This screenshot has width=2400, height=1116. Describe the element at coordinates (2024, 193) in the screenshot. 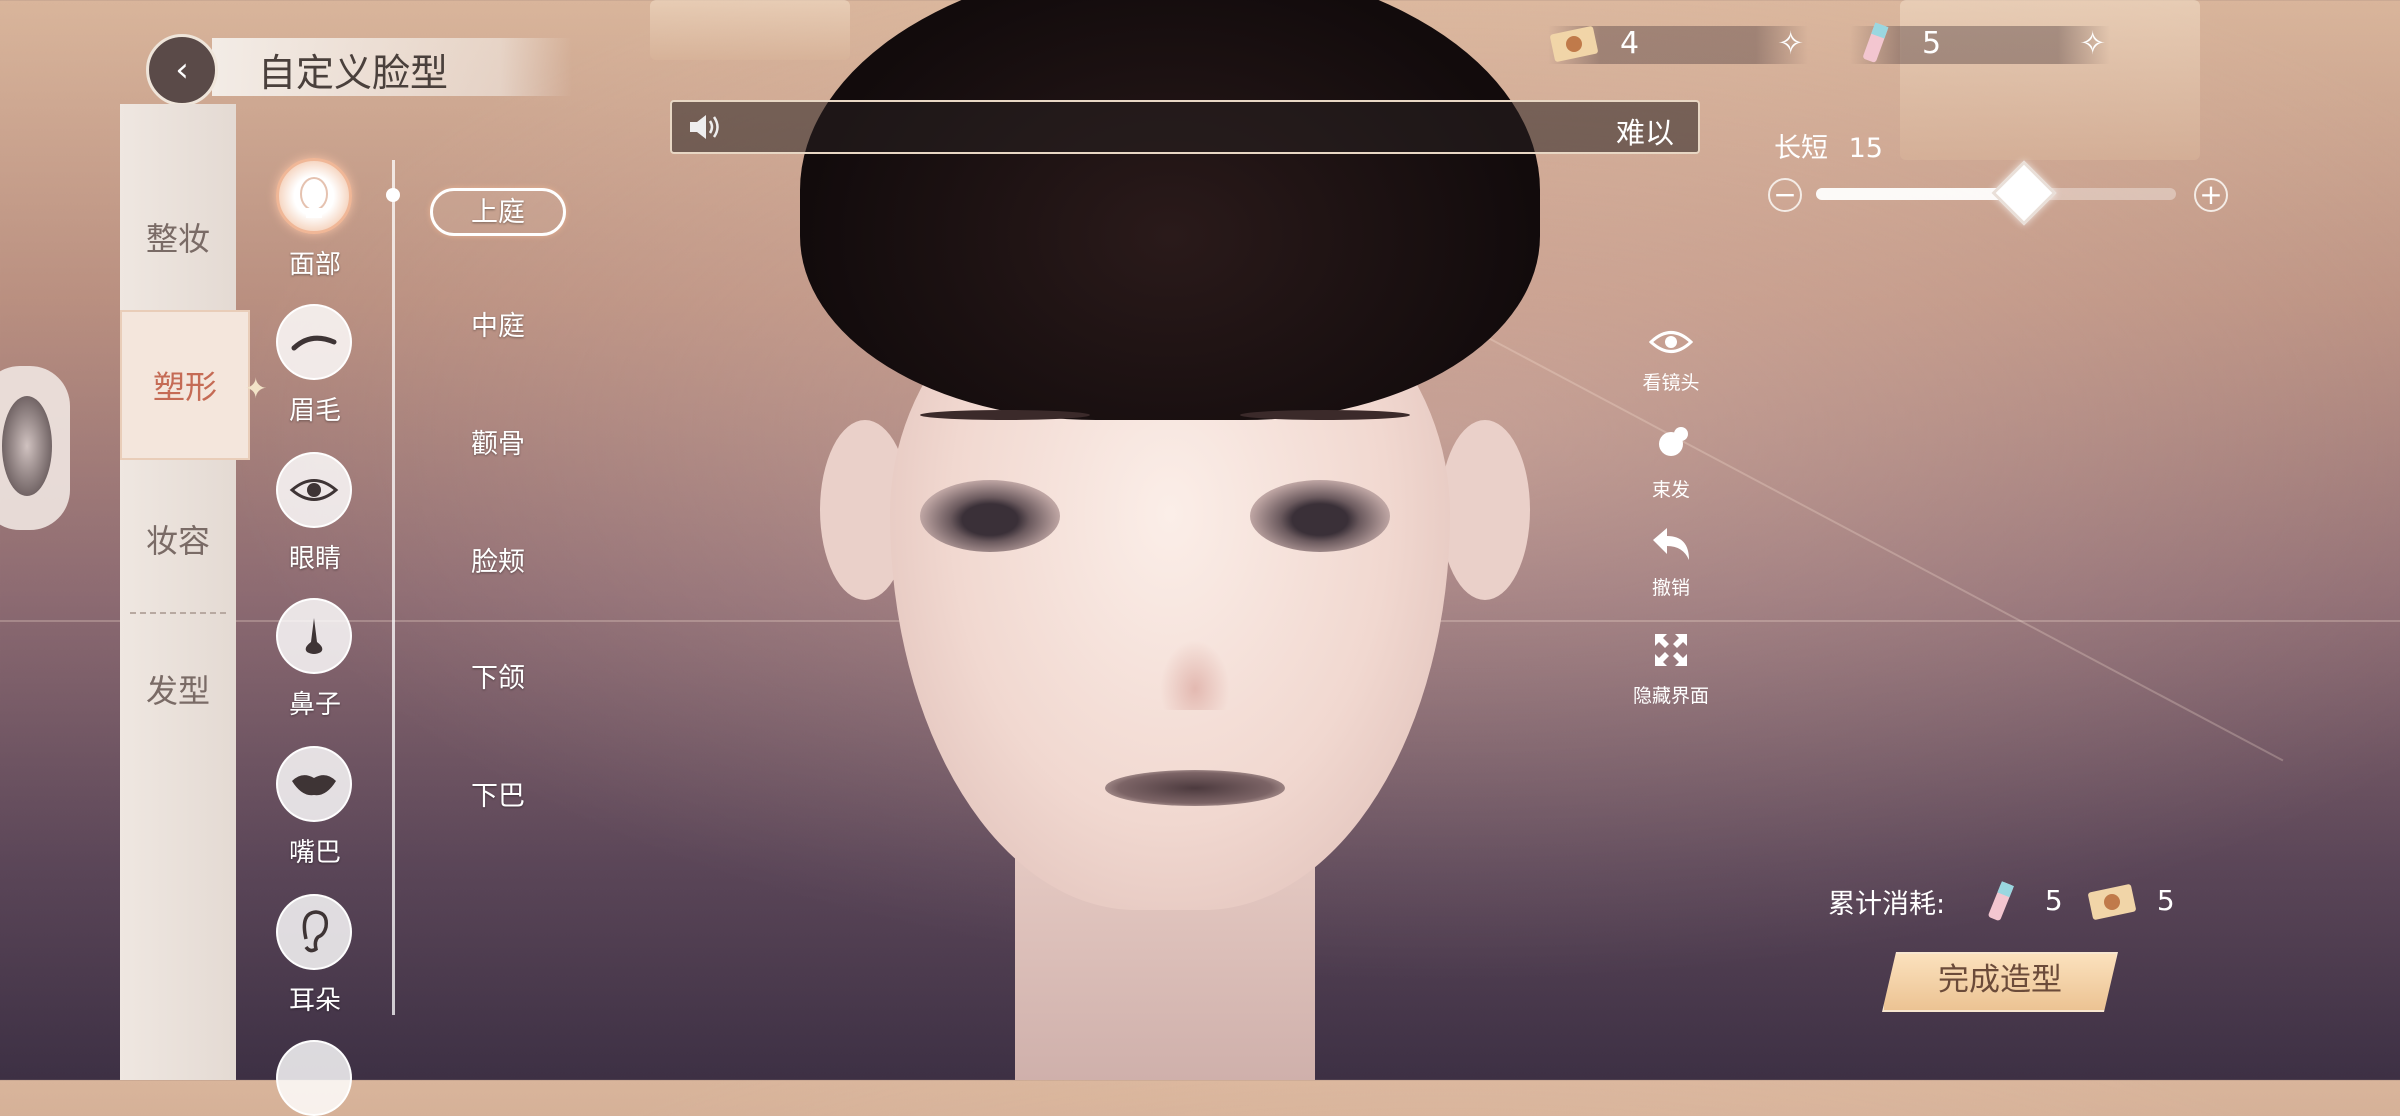

I see `slider-thumb` at that location.